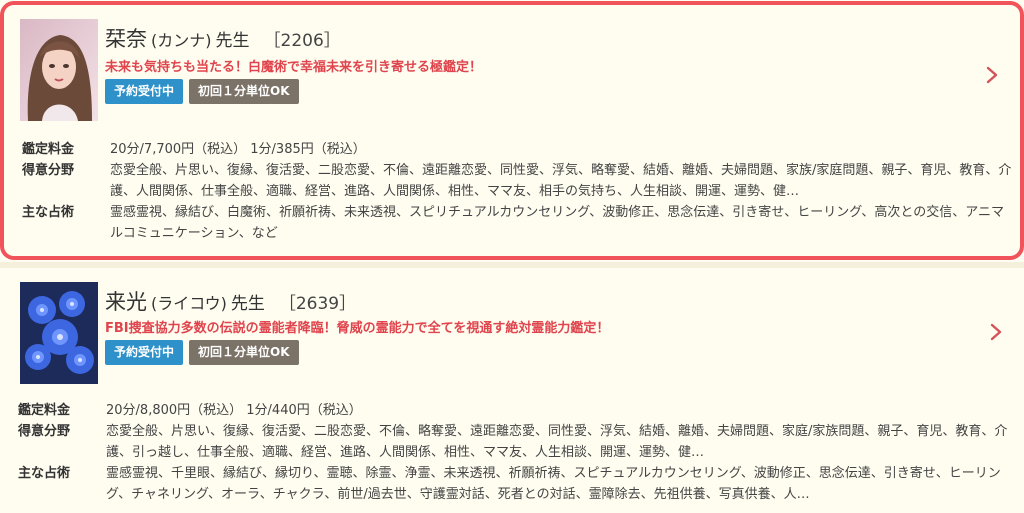  I want to click on card-divider, so click(512, 265).